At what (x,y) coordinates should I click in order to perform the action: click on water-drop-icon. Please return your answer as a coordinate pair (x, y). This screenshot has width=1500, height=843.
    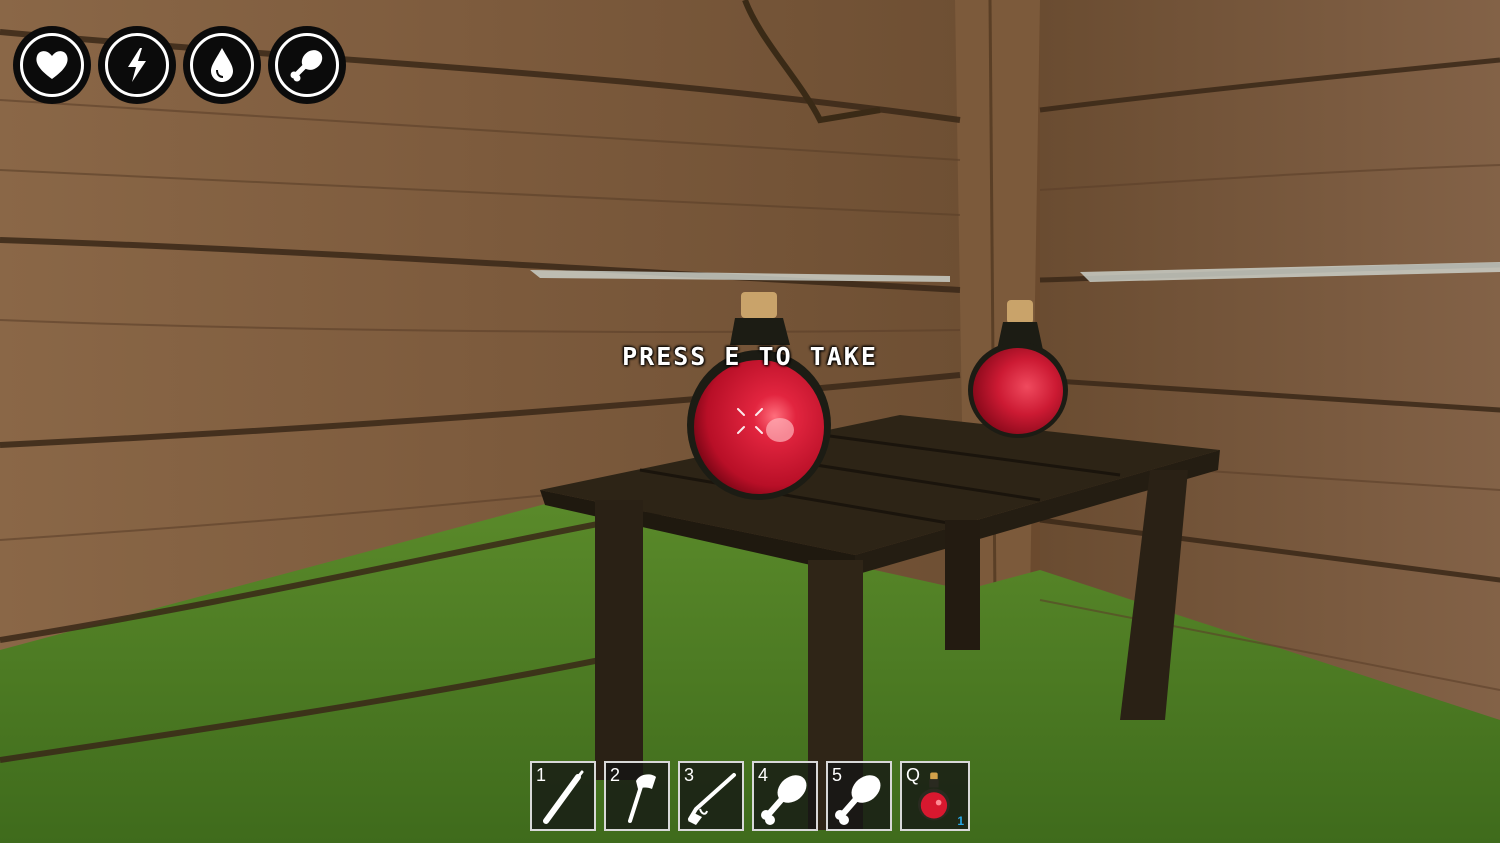
    Looking at the image, I should click on (222, 65).